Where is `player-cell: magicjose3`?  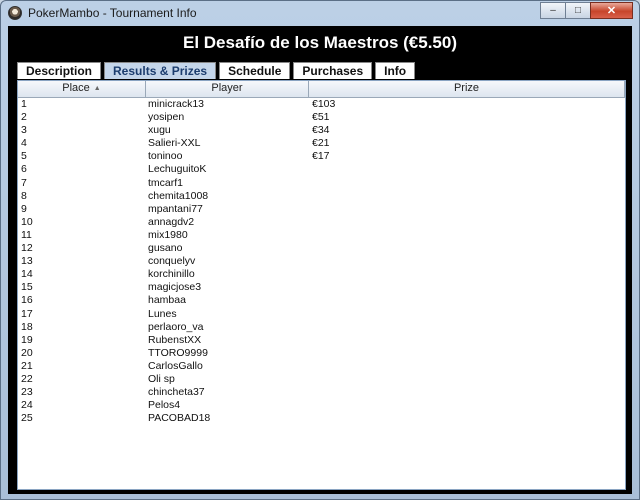 player-cell: magicjose3 is located at coordinates (175, 287).